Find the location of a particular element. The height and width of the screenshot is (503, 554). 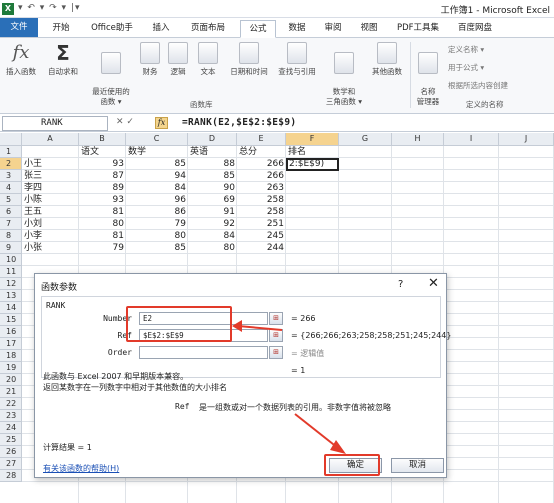

cell-C9: 85 is located at coordinates (157, 248).